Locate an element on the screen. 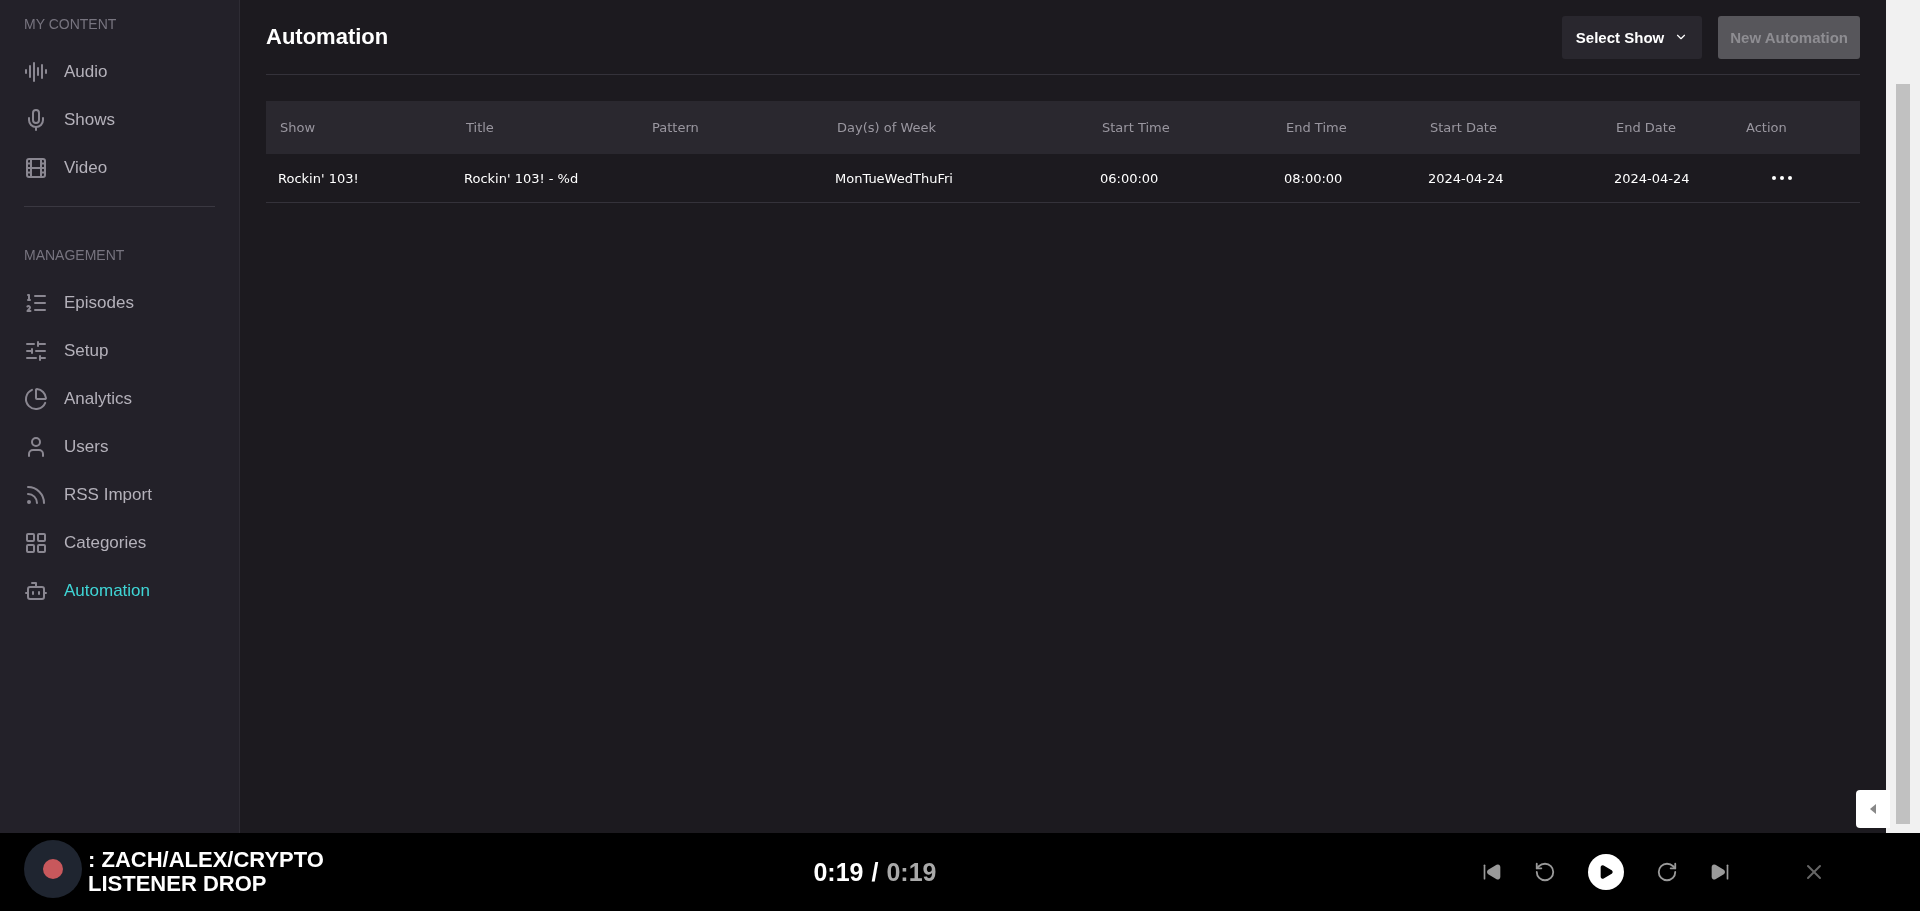  column-header: Day(s) of Week is located at coordinates (886, 127).